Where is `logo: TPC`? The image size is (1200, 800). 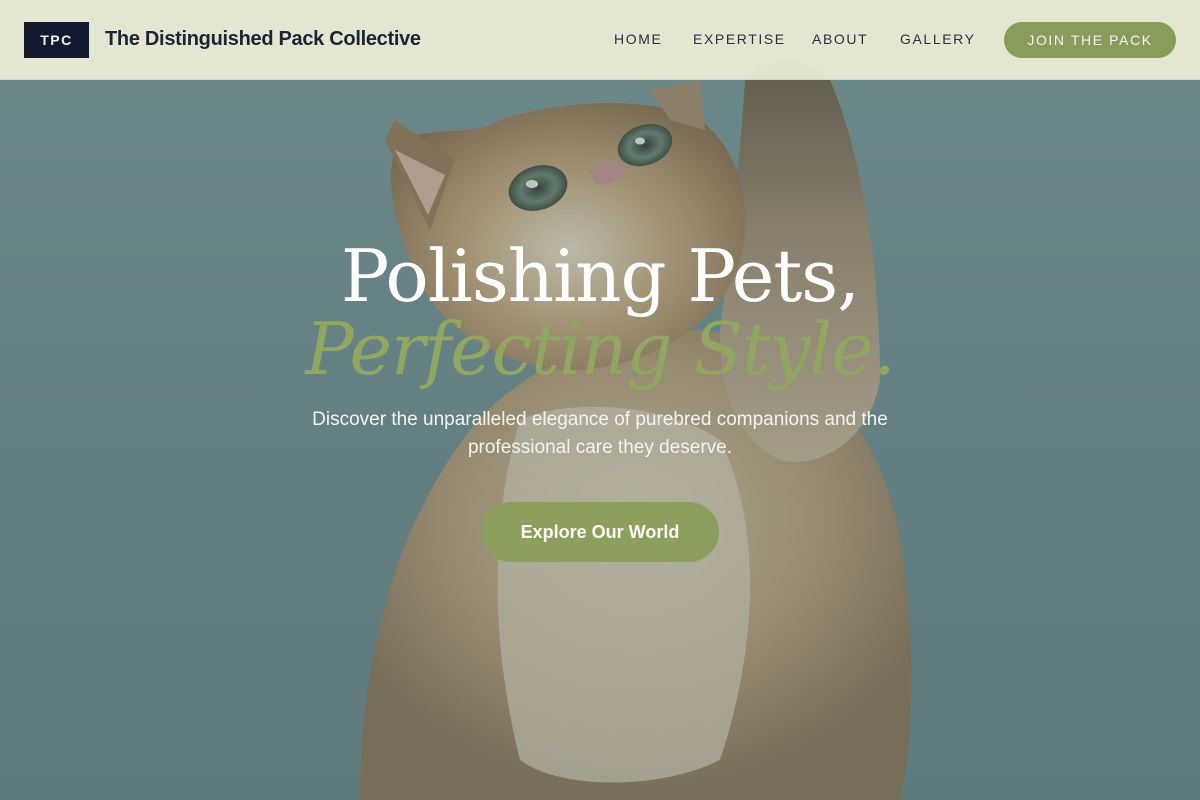
logo: TPC is located at coordinates (56, 40).